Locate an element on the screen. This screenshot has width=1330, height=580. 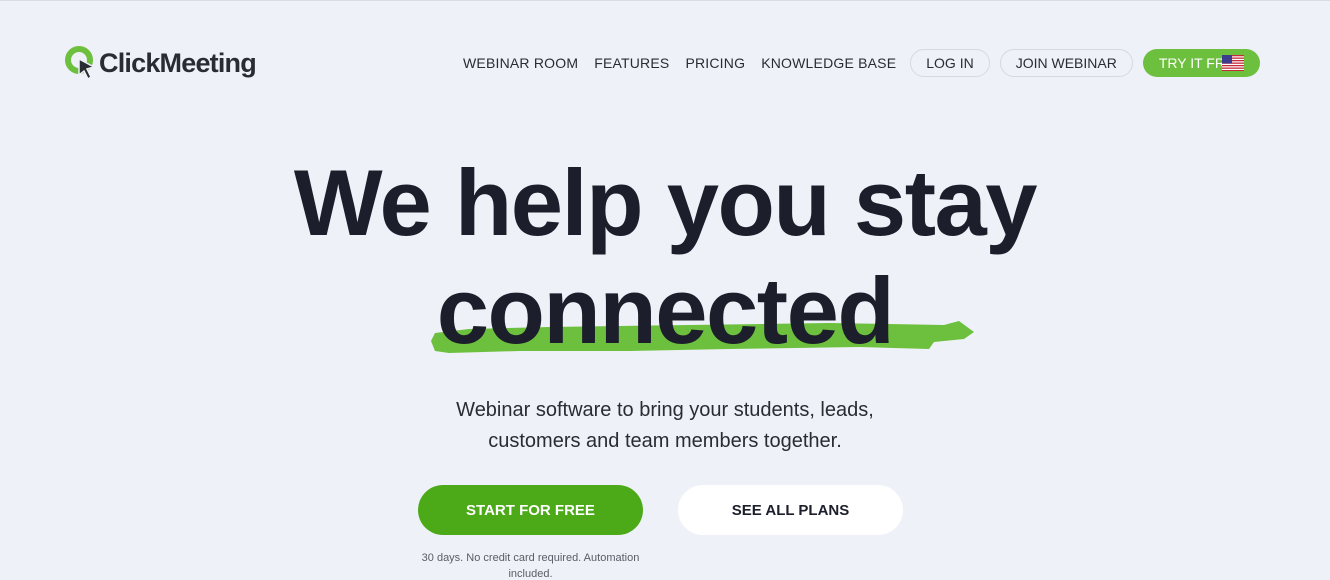
highlighted-word: connected is located at coordinates (702, 310).